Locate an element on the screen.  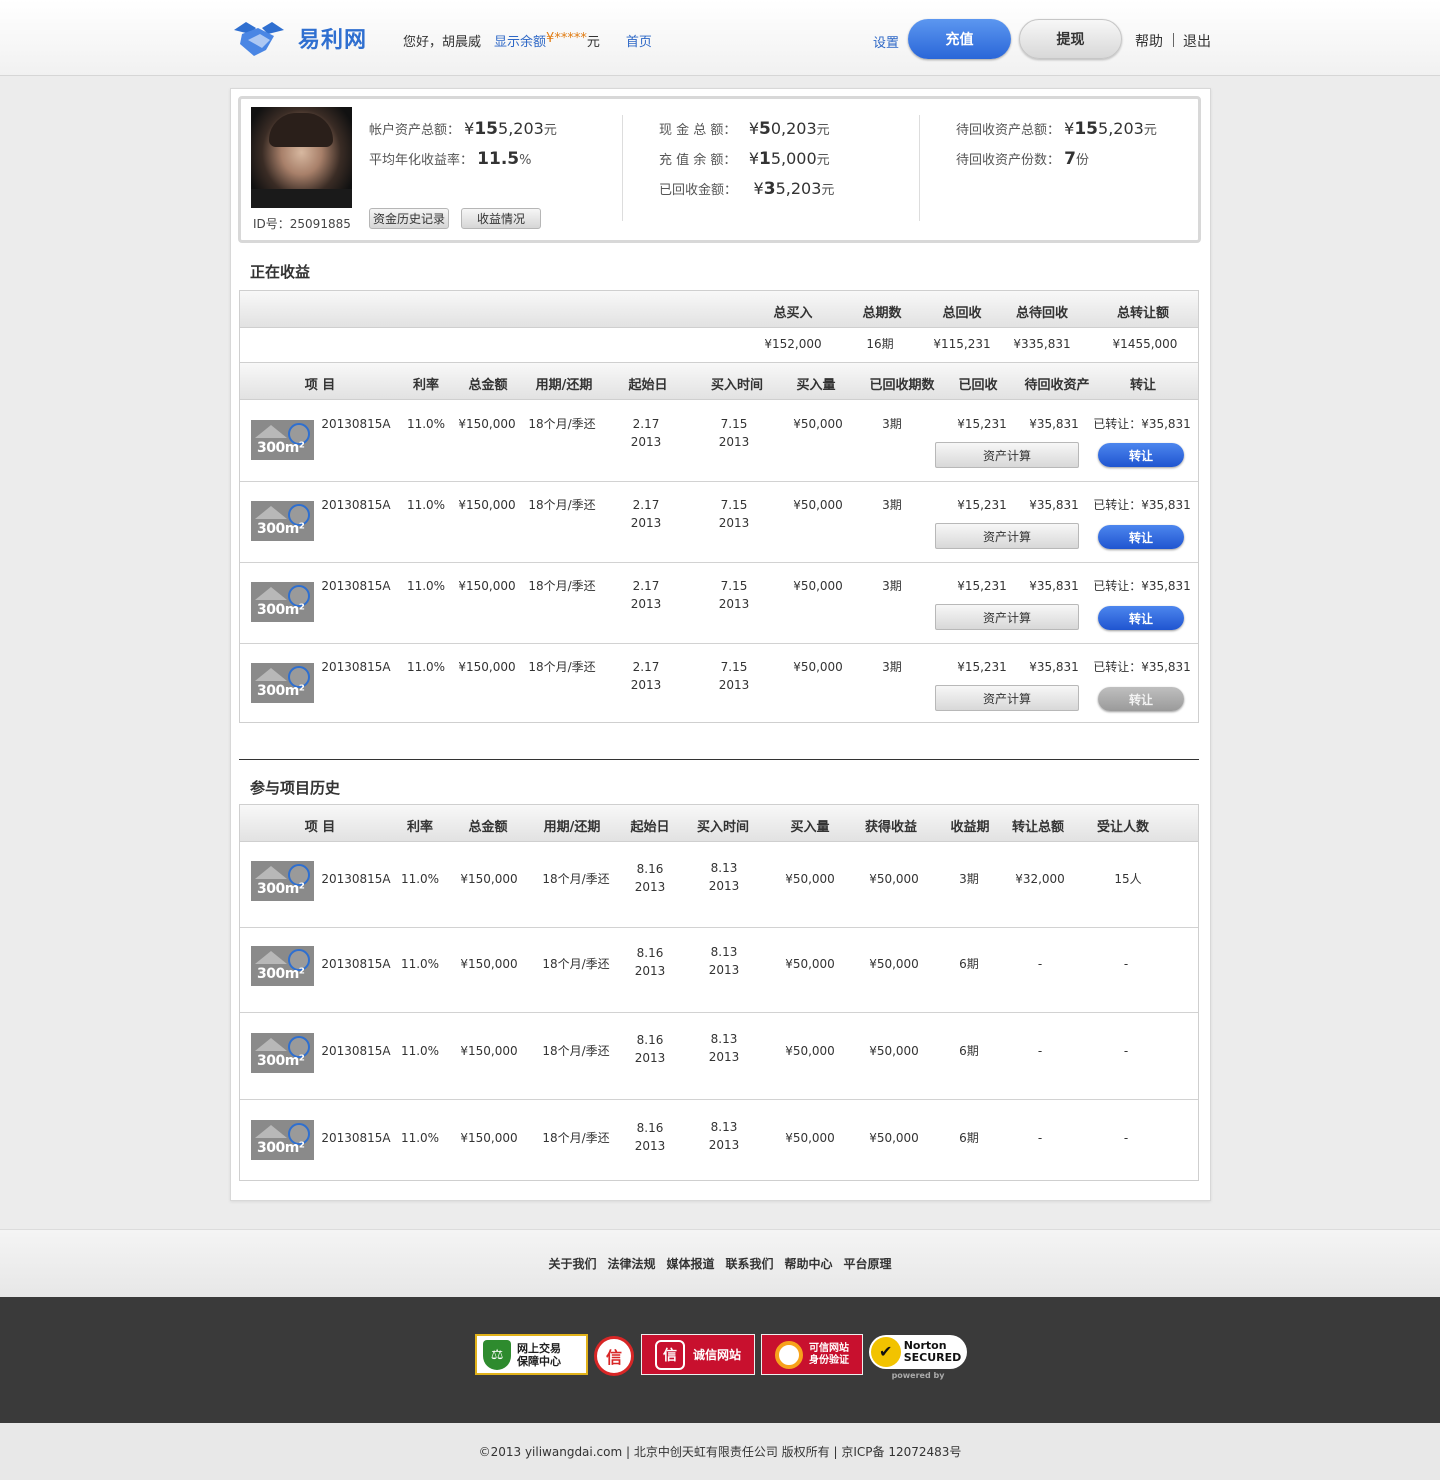
verified-site-badge: 可信网站 身份验证 is located at coordinates (812, 1354).